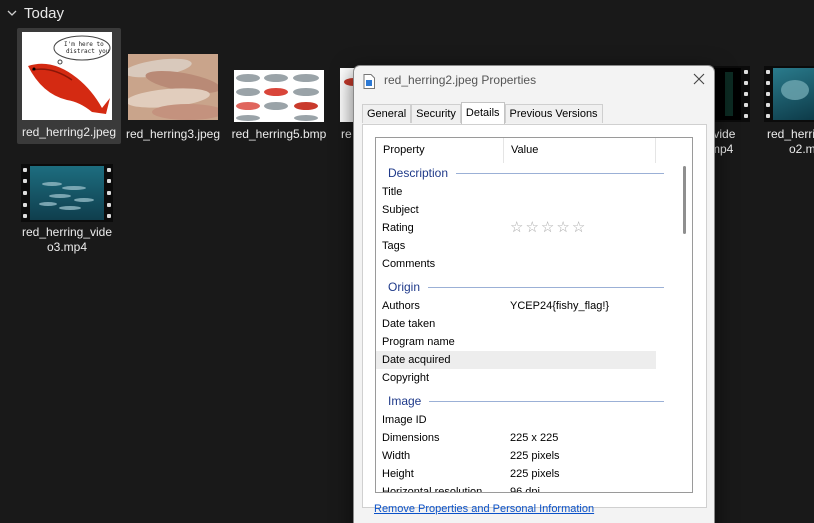 Image resolution: width=814 pixels, height=523 pixels. I want to click on file-tile-red-herring3: red_herring3.jpeg, so click(173, 86).